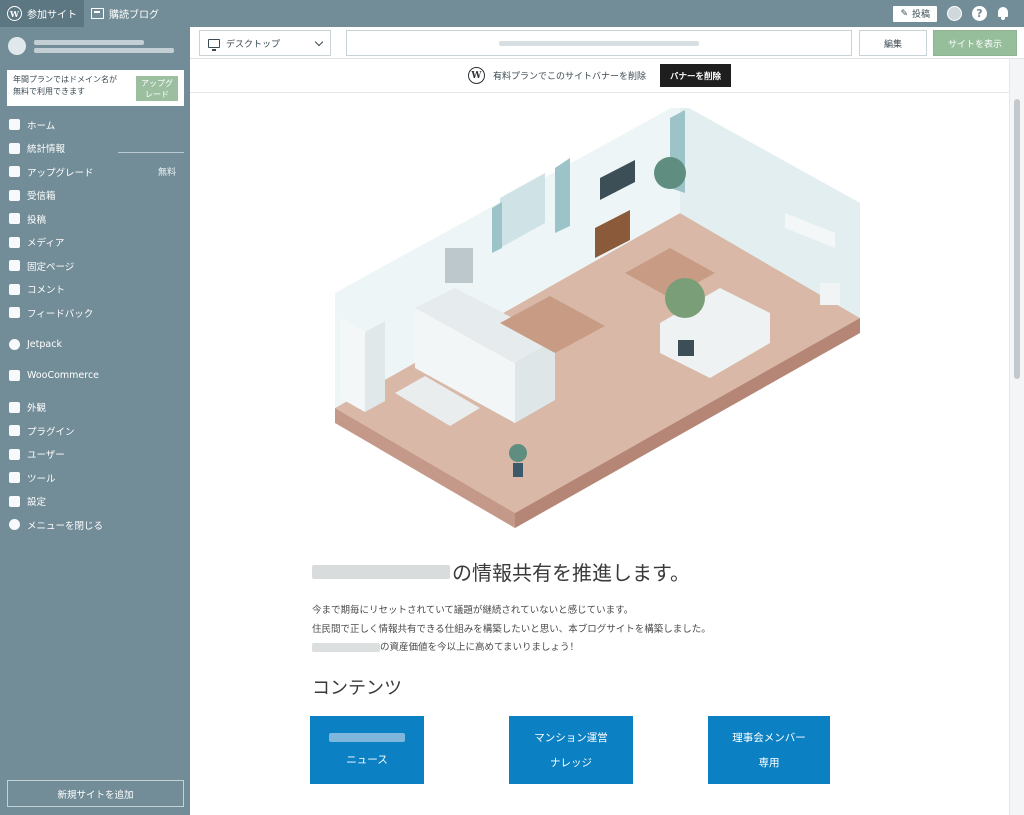 Image resolution: width=1024 pixels, height=815 pixels. What do you see at coordinates (14, 125) in the screenshot?
I see `home-icon` at bounding box center [14, 125].